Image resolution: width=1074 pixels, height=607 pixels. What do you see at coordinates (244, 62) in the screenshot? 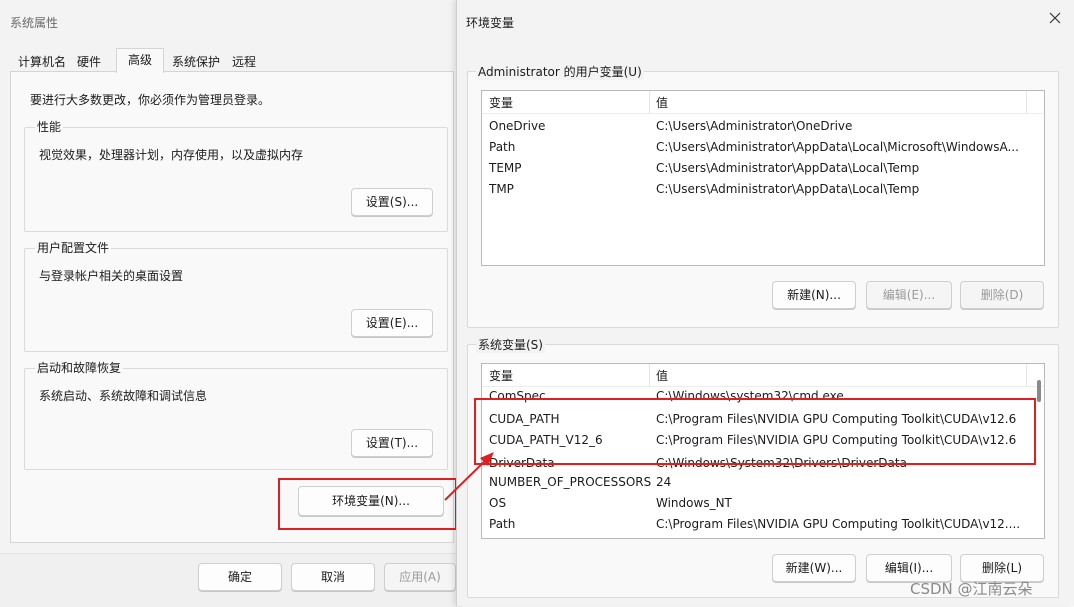
I see `tab-remote: 远程` at bounding box center [244, 62].